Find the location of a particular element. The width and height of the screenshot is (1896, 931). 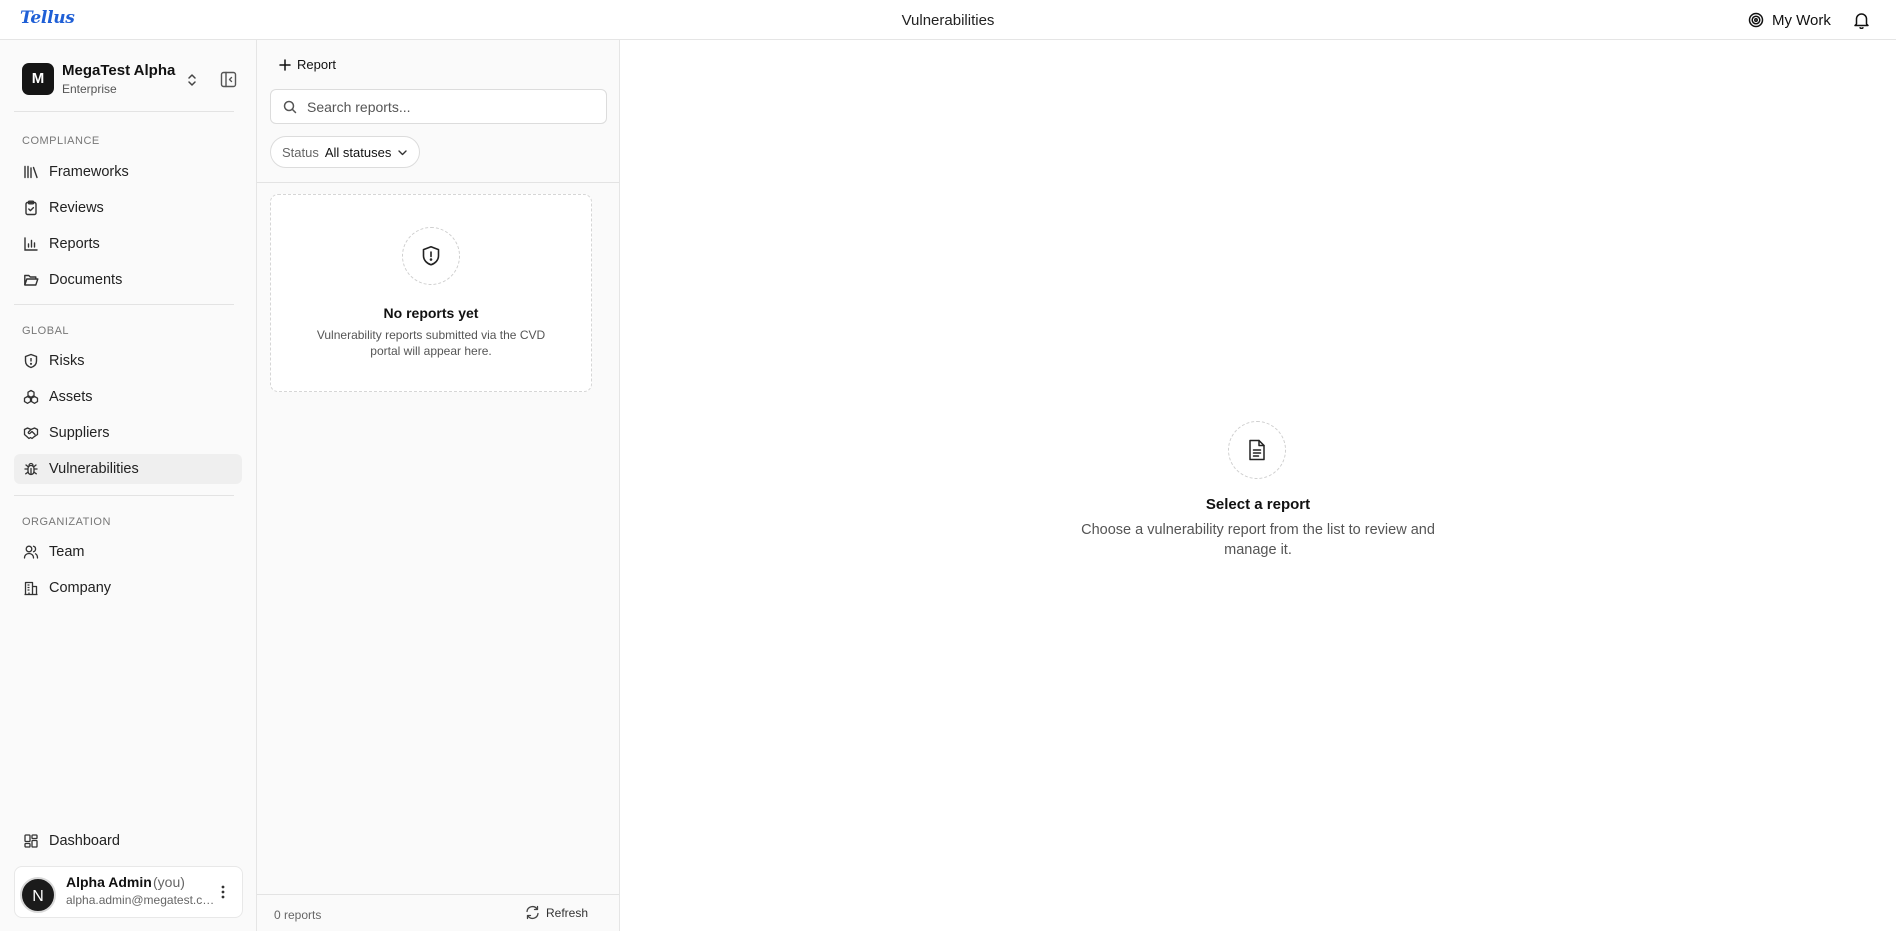

add-report-button: Report is located at coordinates (307, 64).